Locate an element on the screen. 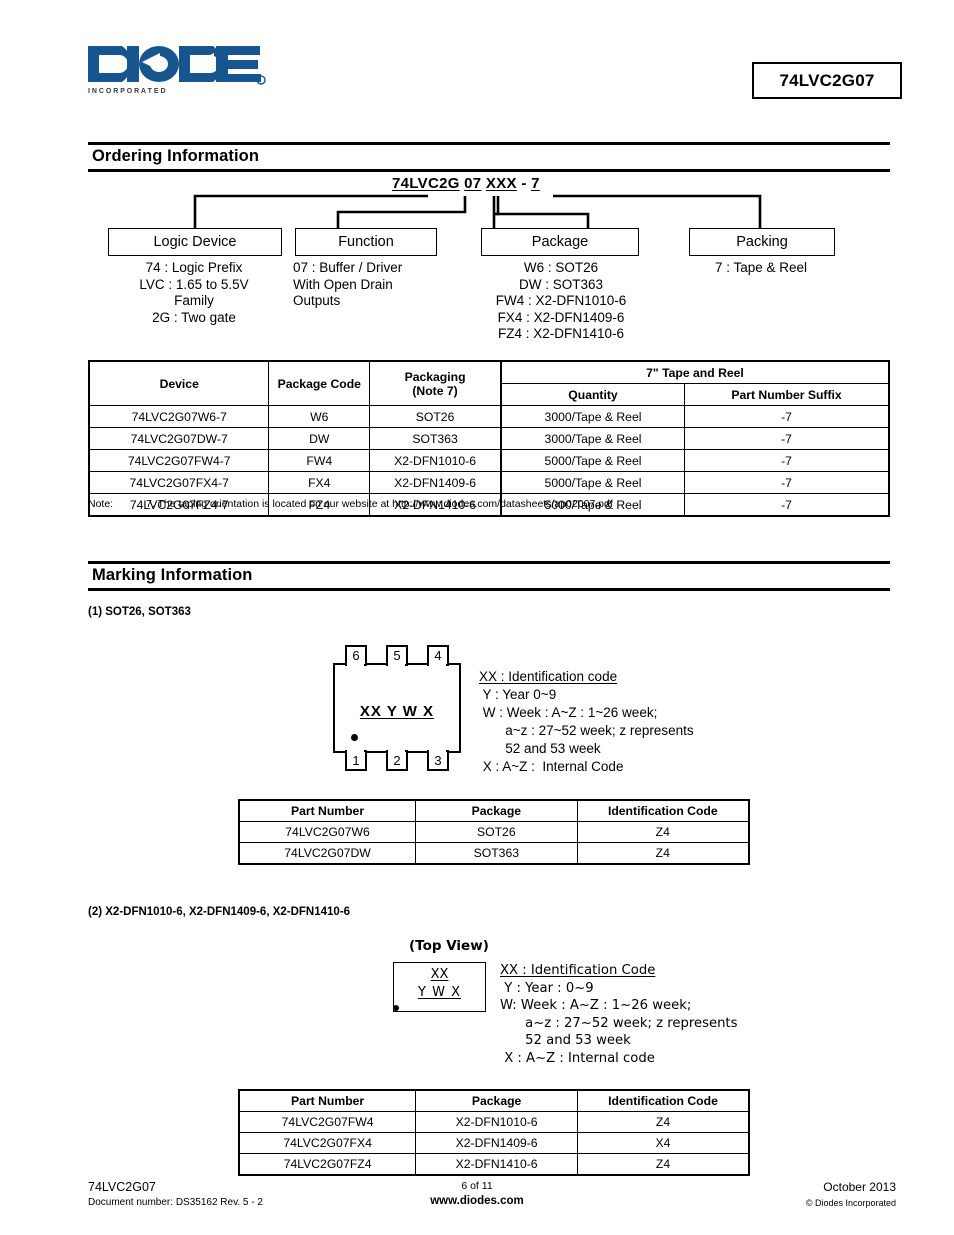 The height and width of the screenshot is (1235, 954). ordering-box-label: Packing is located at coordinates (762, 242).